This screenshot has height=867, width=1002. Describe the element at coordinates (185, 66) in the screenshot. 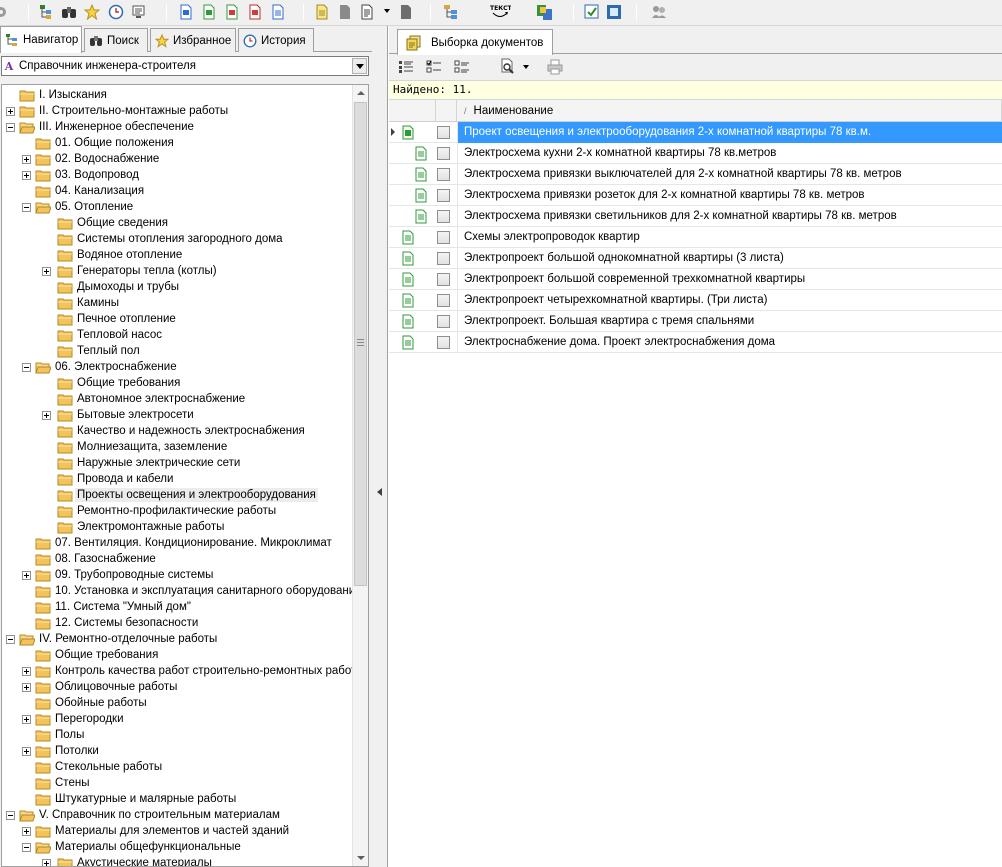

I see `reference-select: A Справочник инженера-строителя` at that location.